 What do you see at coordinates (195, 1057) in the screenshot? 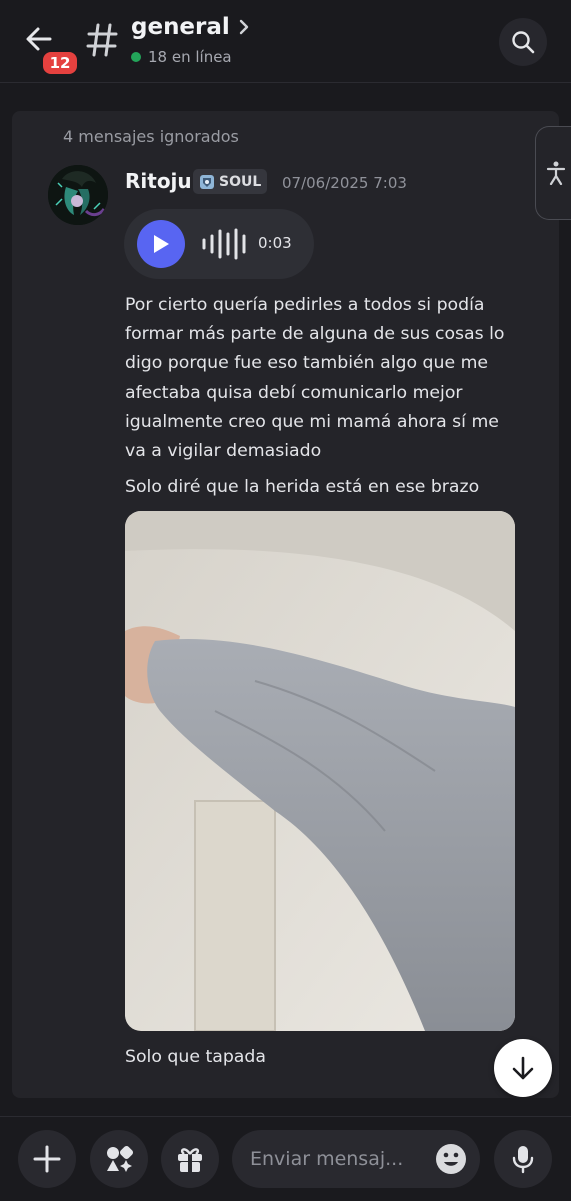
I see `message-text: Solo que tapada` at bounding box center [195, 1057].